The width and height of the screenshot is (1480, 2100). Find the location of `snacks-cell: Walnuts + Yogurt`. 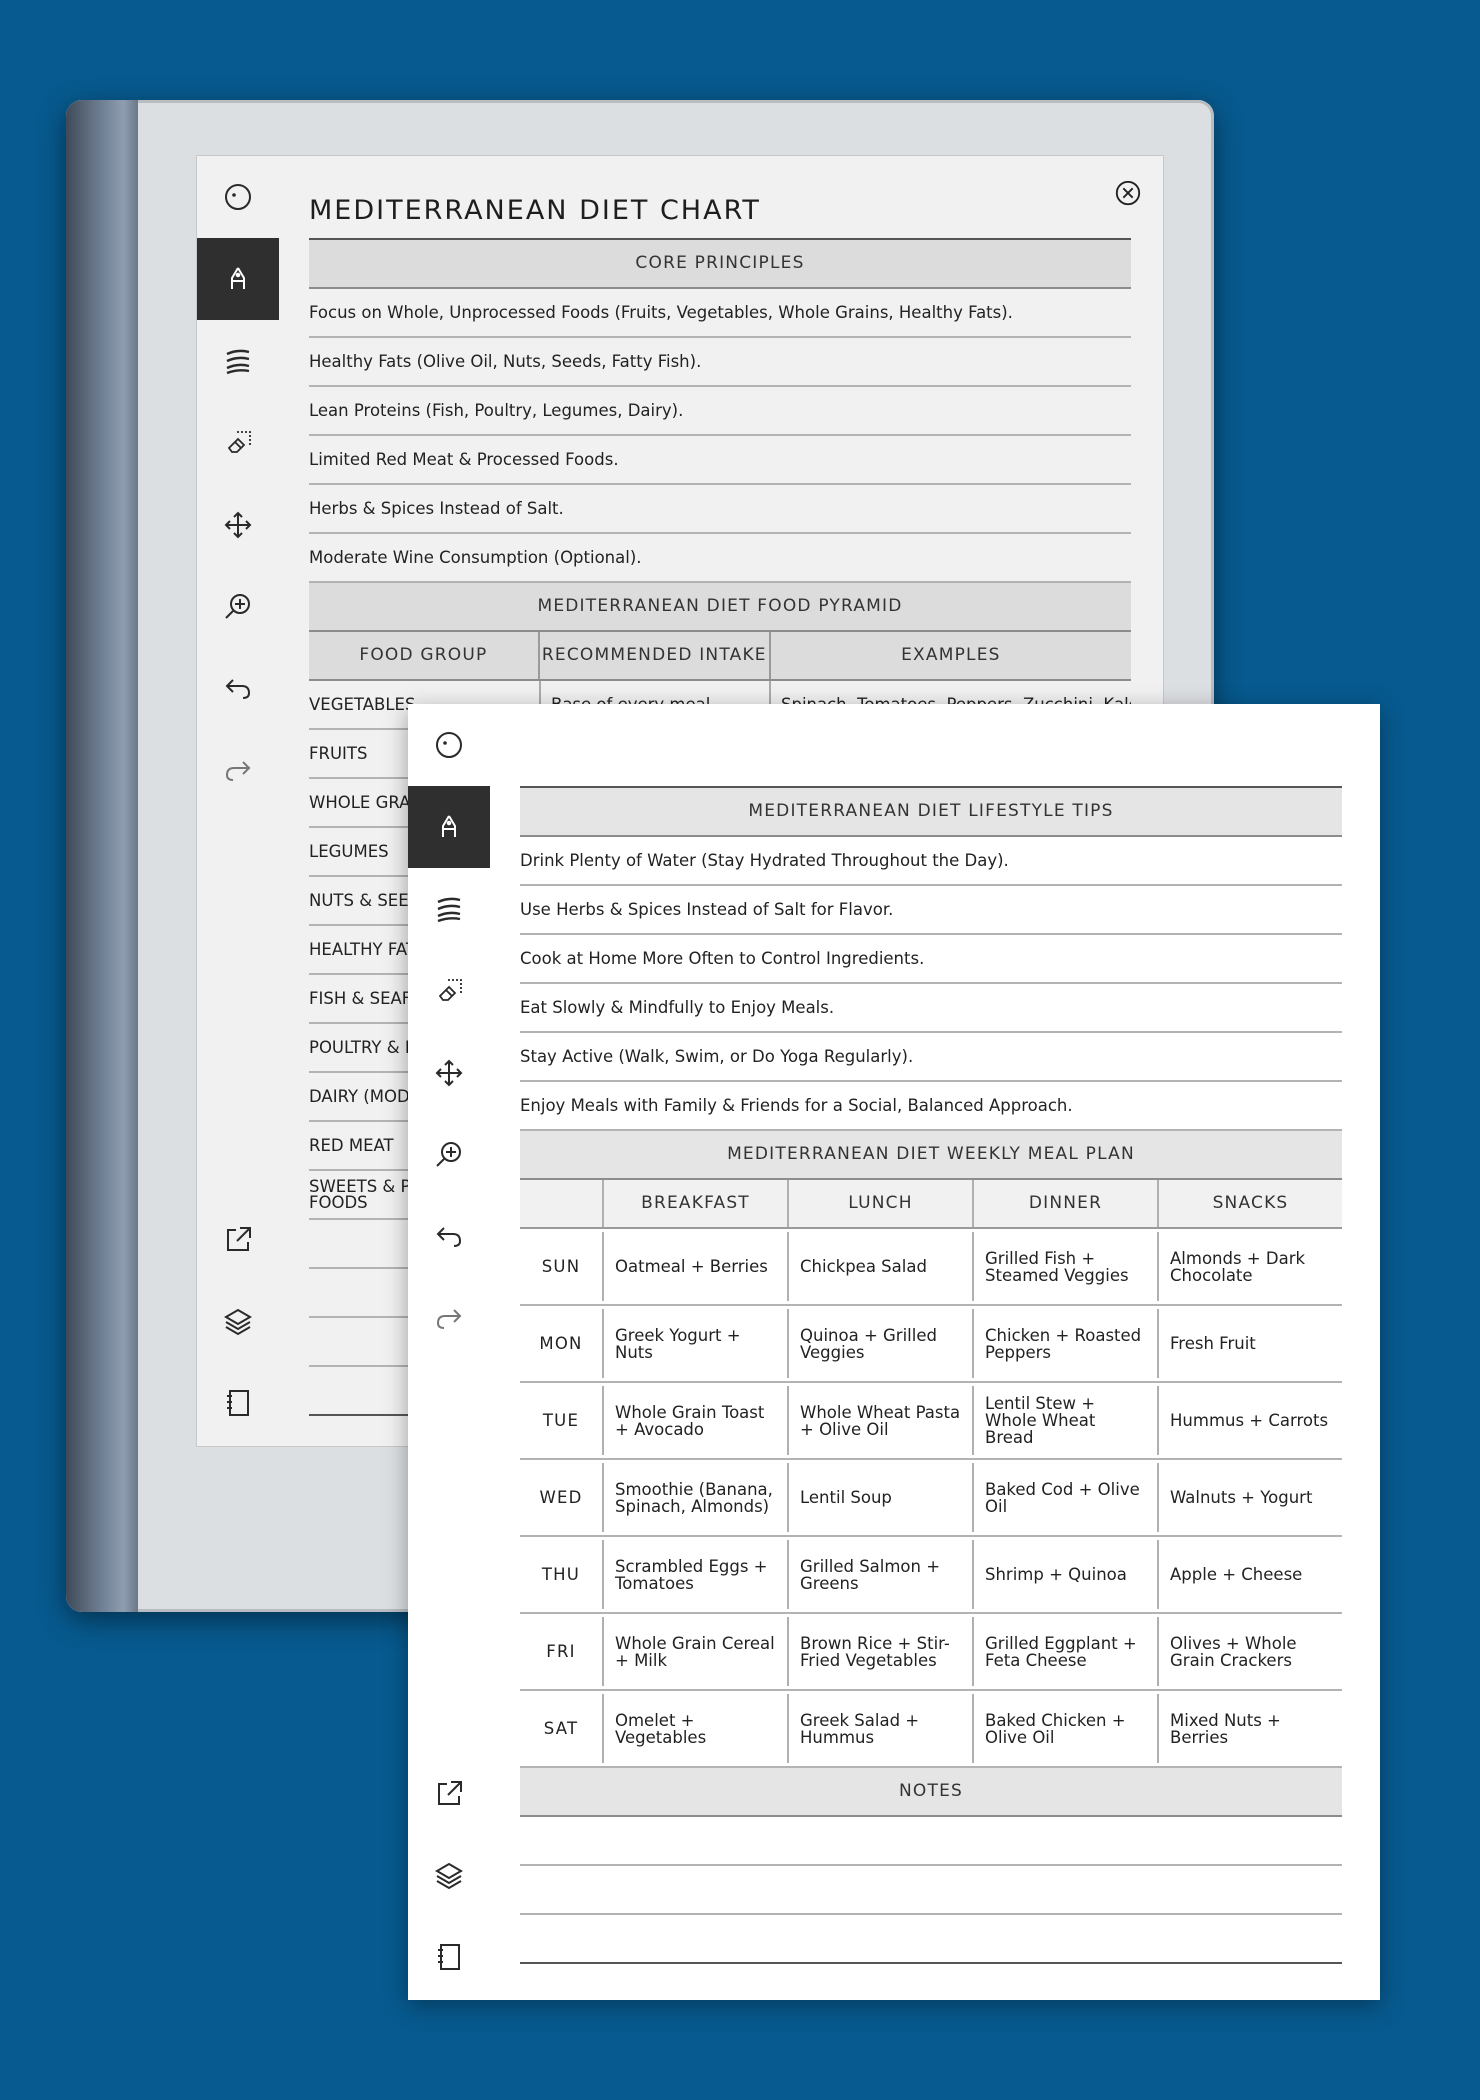

snacks-cell: Walnuts + Yogurt is located at coordinates (1249, 1497).